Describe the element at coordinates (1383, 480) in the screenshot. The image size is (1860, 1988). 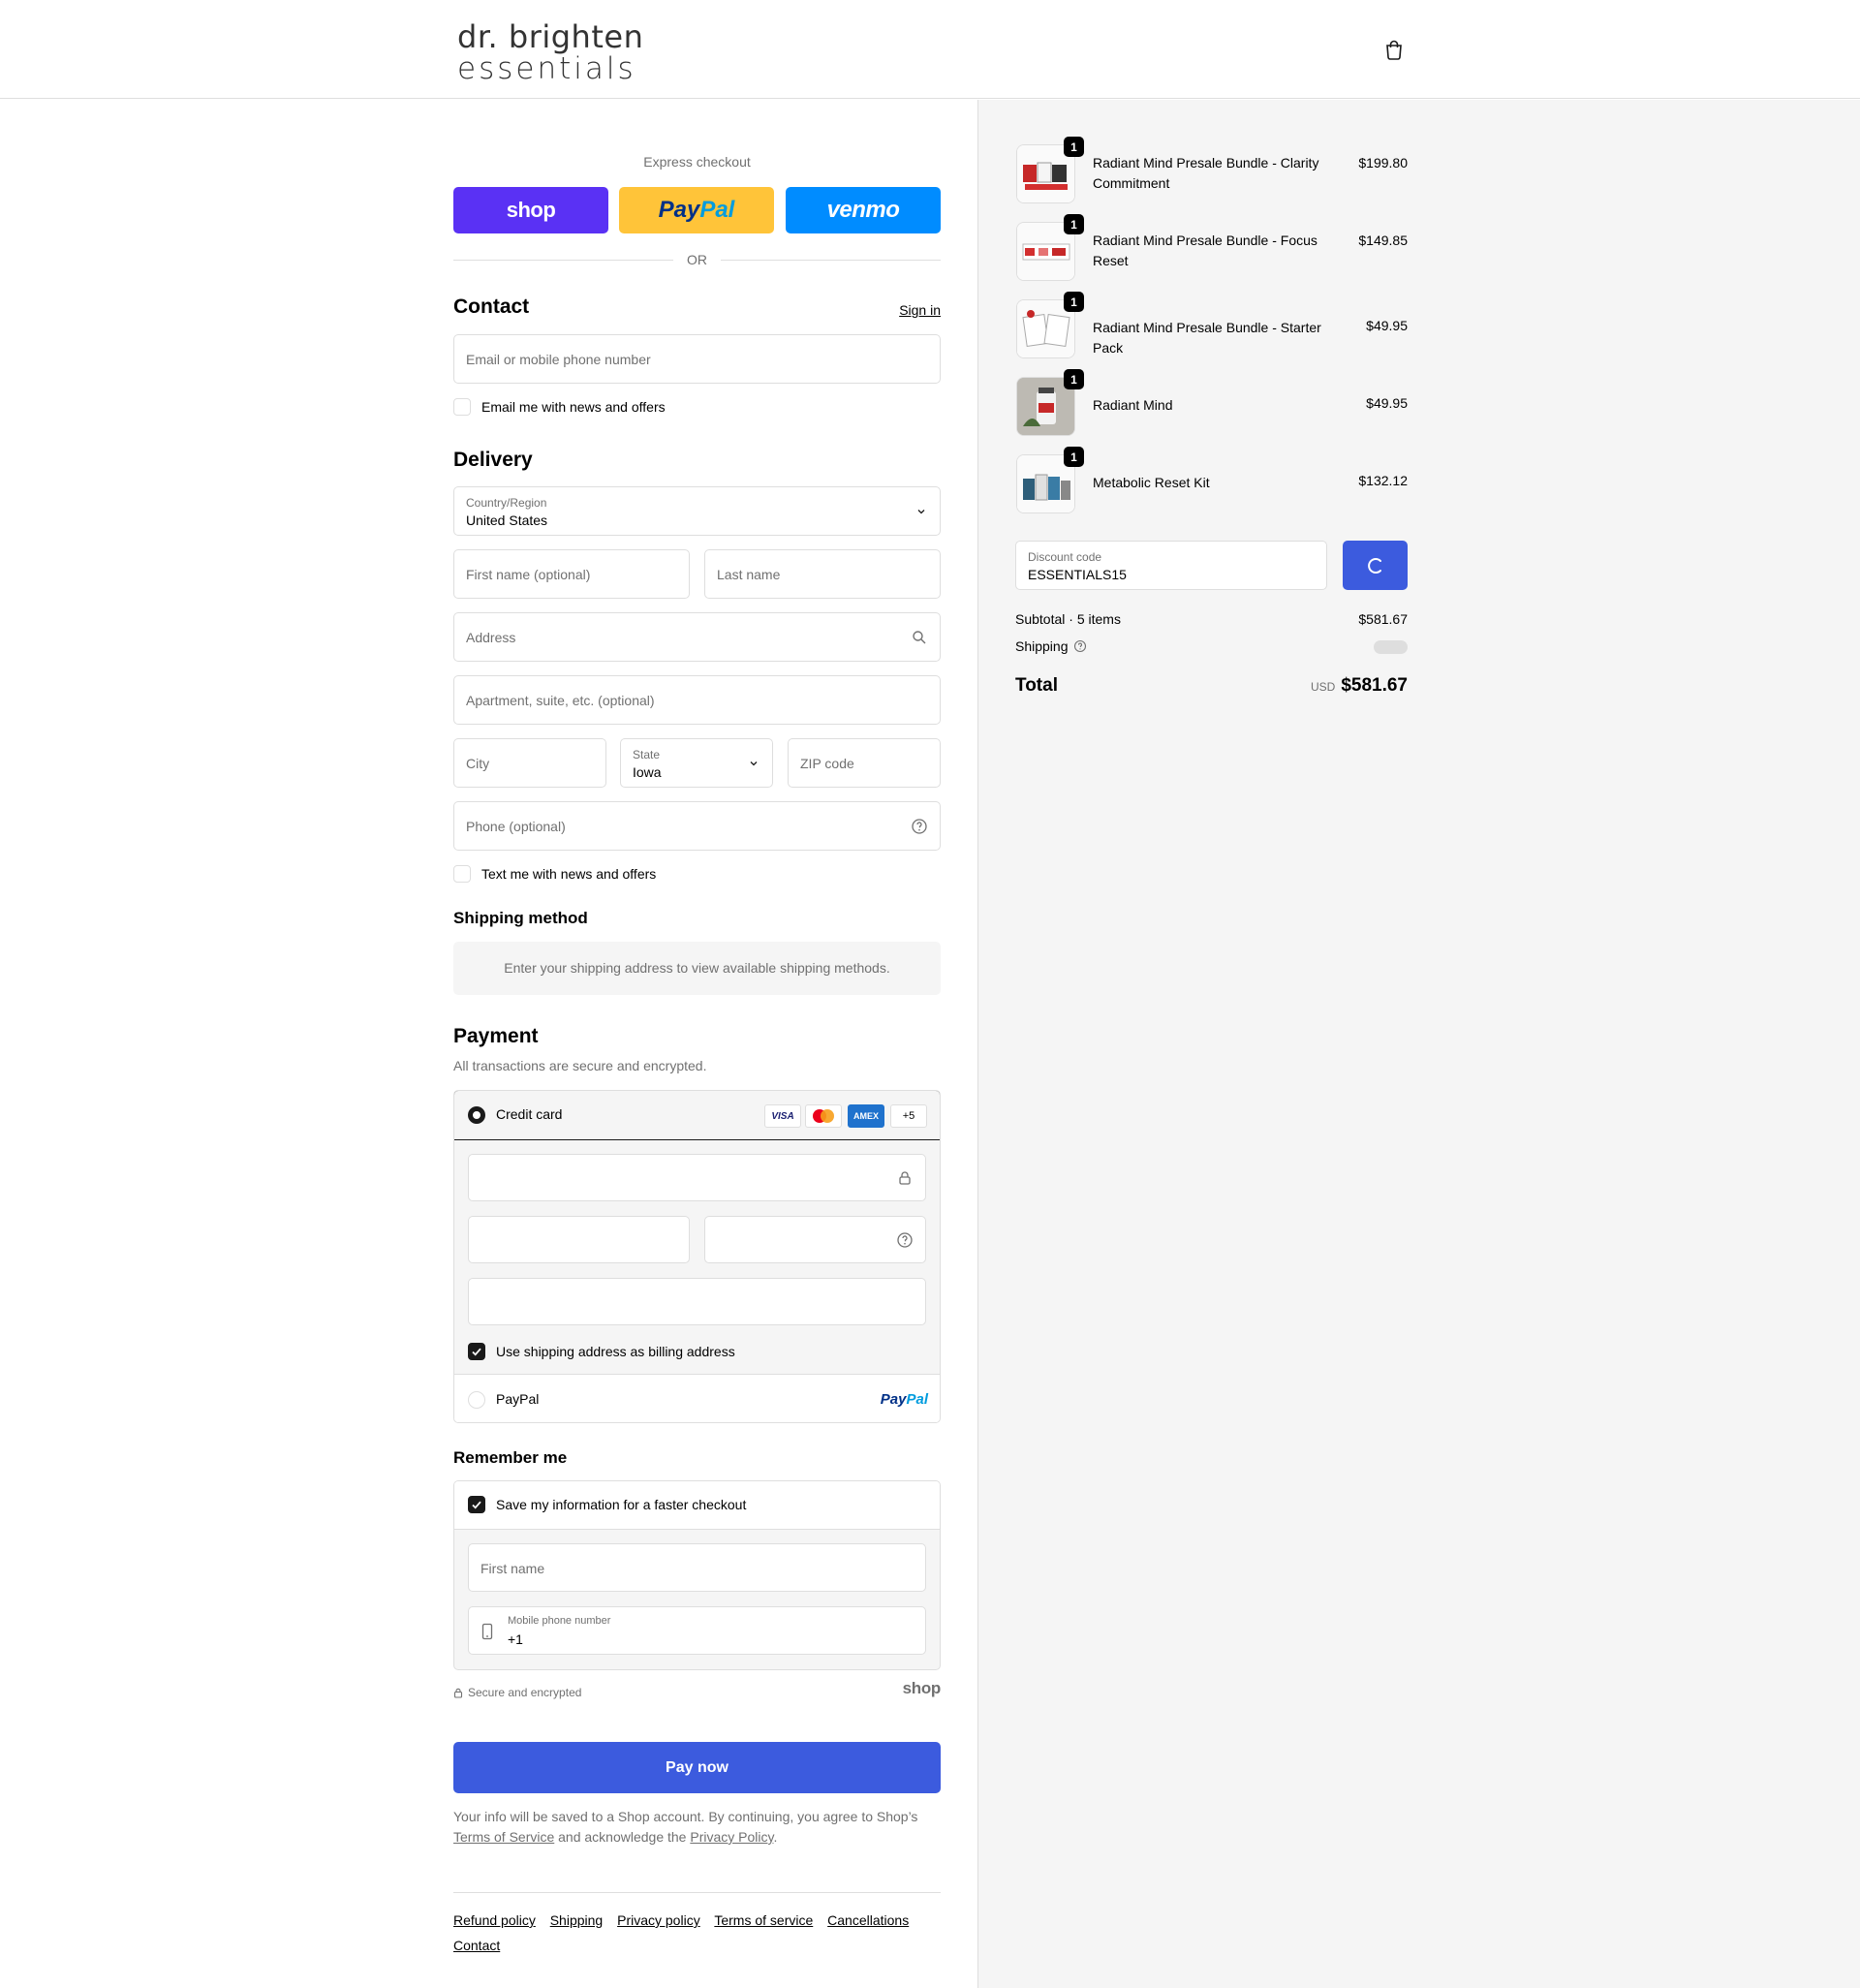
I see `item-price: $132.12` at that location.